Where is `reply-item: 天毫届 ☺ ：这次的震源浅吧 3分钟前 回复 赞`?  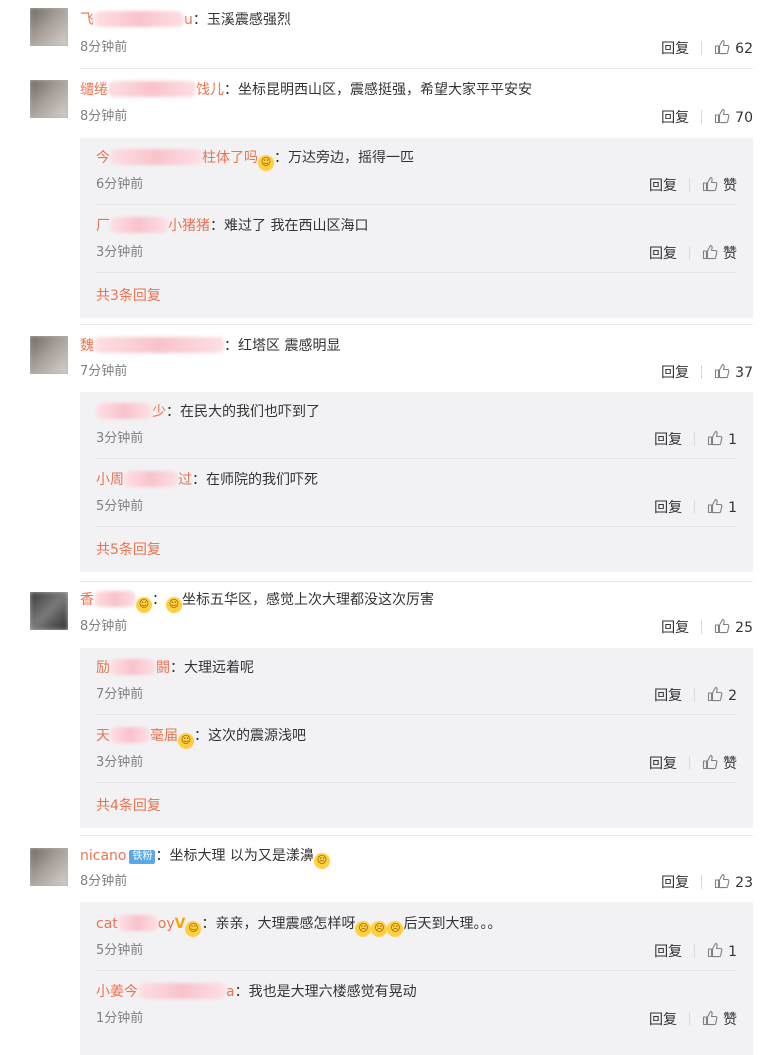 reply-item: 天毫届 ☺ ：这次的震源浅吧 3分钟前 回复 赞 is located at coordinates (416, 750).